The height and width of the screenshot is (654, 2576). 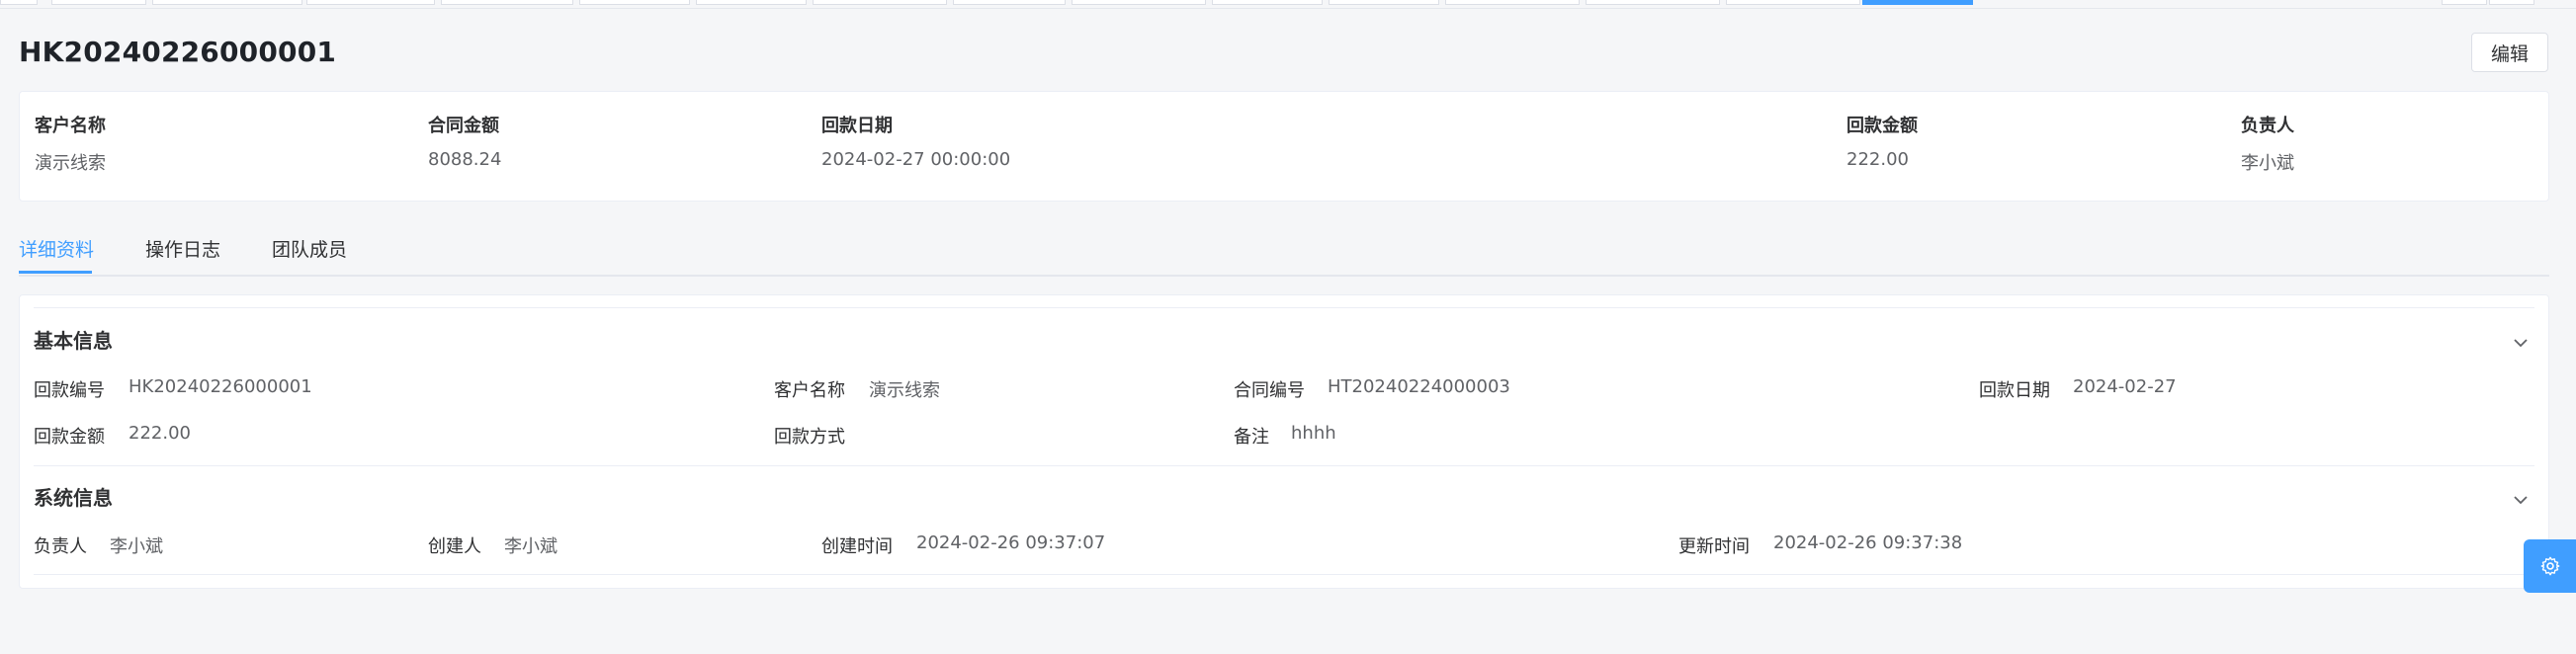 What do you see at coordinates (463, 126) in the screenshot?
I see `summary-label-contract-amount: 合同金额` at bounding box center [463, 126].